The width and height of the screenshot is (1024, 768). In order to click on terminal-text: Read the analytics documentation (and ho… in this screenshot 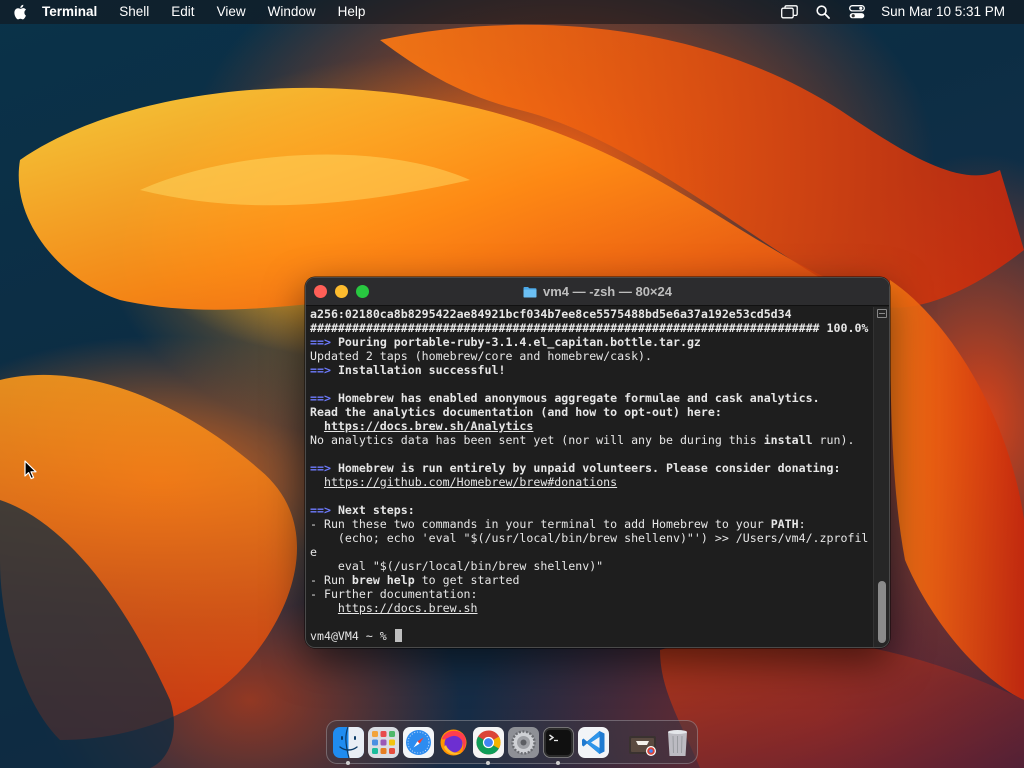, I will do `click(516, 412)`.